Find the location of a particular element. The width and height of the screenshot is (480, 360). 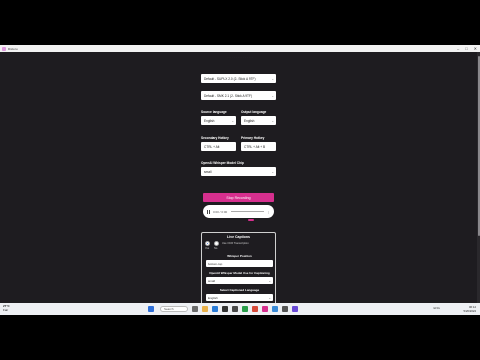

secondary-hotkey-label: Secondary Hotkey is located at coordinates (215, 138).